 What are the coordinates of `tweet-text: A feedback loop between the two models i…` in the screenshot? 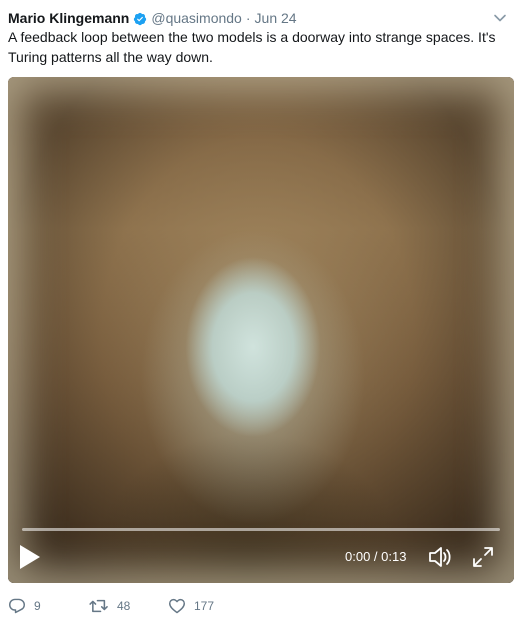 It's located at (252, 47).